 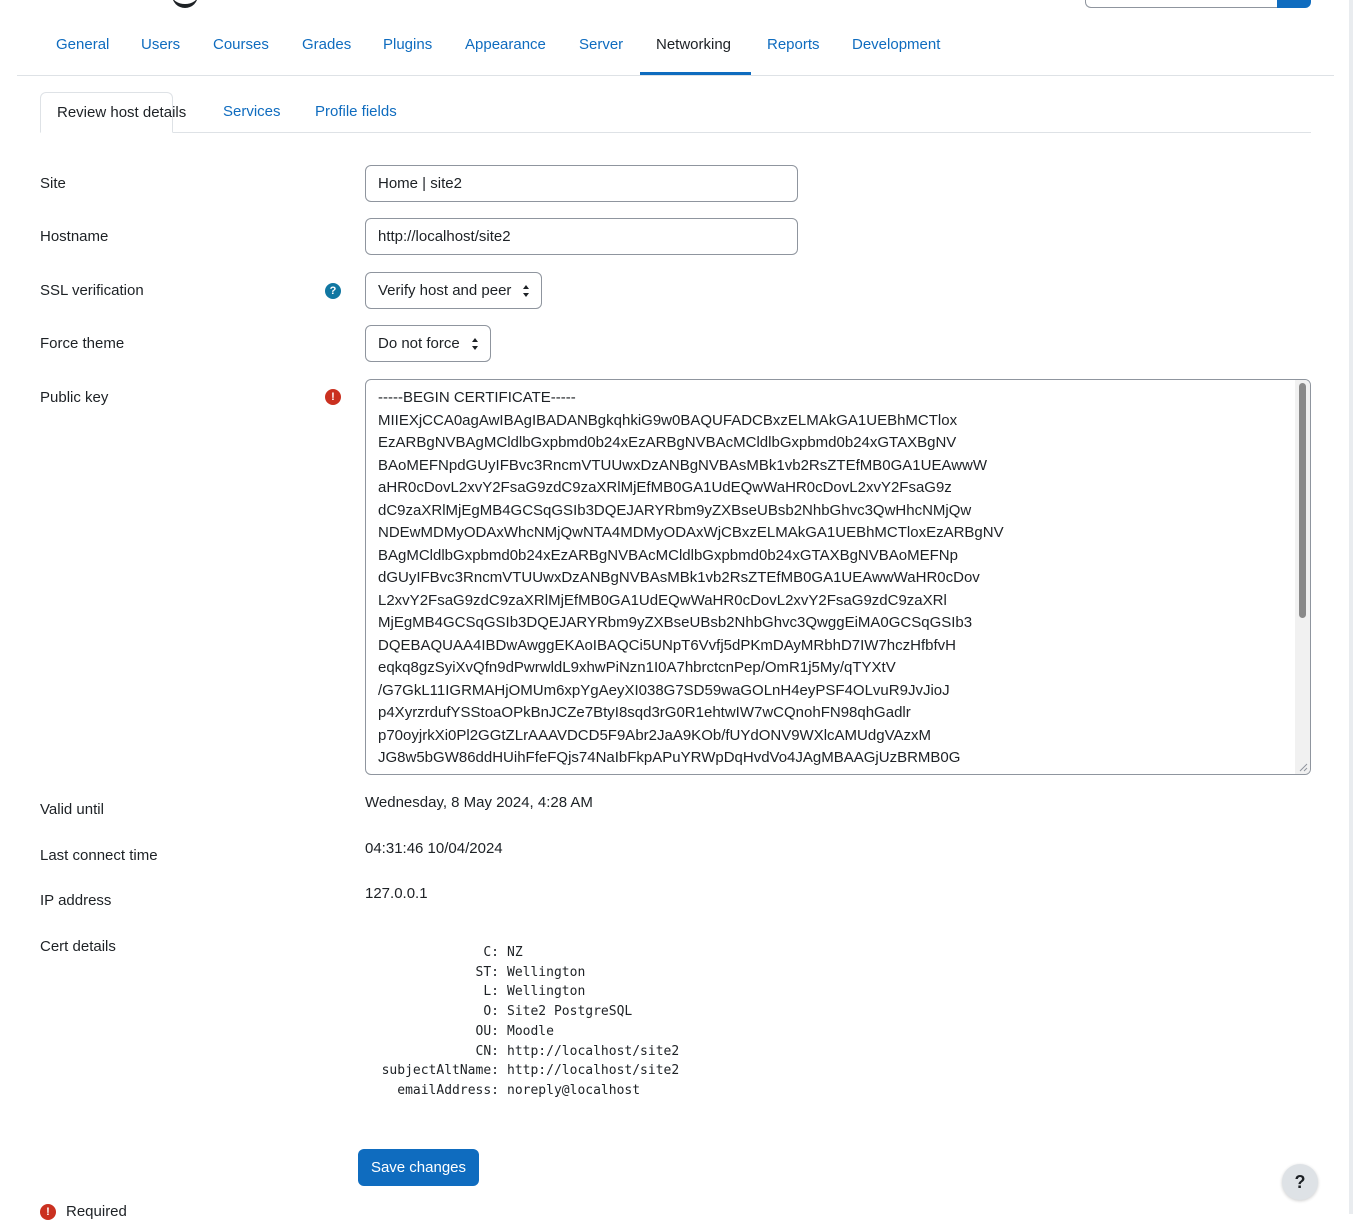 I want to click on site-field: Home | site2, so click(x=581, y=183).